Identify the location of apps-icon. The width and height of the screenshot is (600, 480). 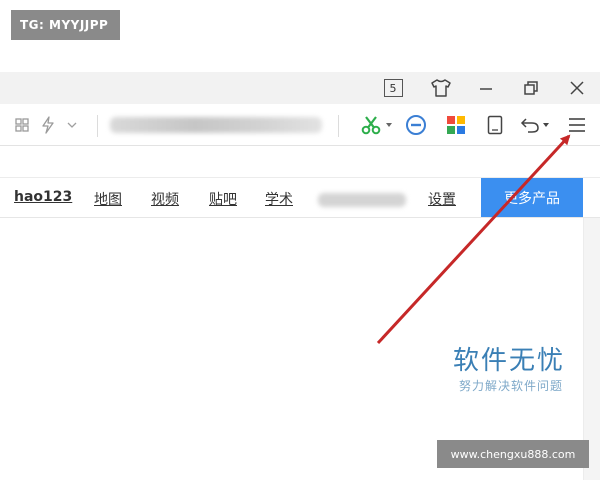
(456, 125).